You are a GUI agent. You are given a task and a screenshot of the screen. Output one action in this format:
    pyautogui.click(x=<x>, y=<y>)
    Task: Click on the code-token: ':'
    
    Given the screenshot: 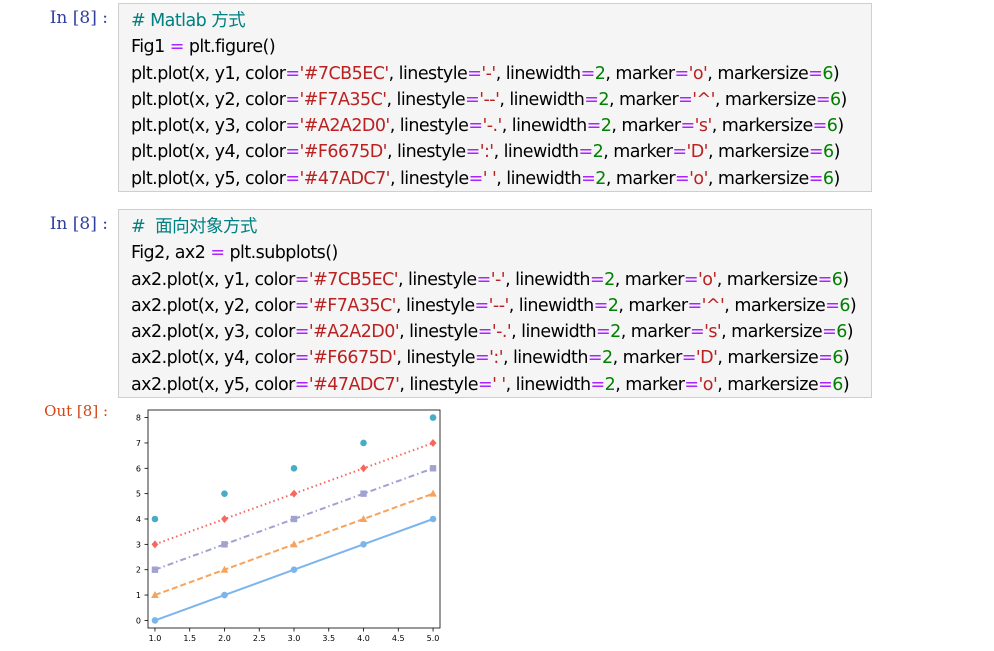 What is the action you would take?
    pyautogui.click(x=496, y=358)
    